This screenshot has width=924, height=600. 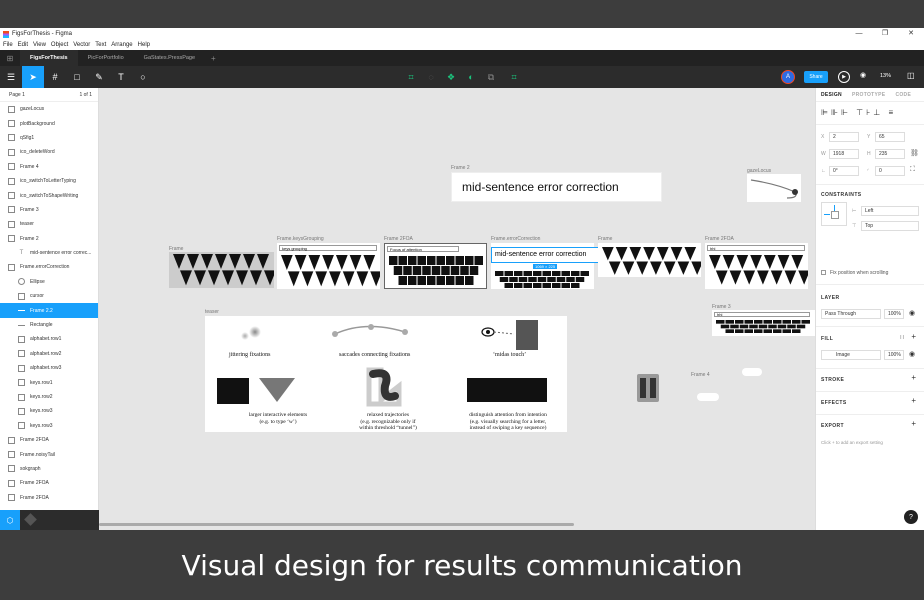 I want to click on independent-corners-icon: ⛶, so click(x=912, y=170).